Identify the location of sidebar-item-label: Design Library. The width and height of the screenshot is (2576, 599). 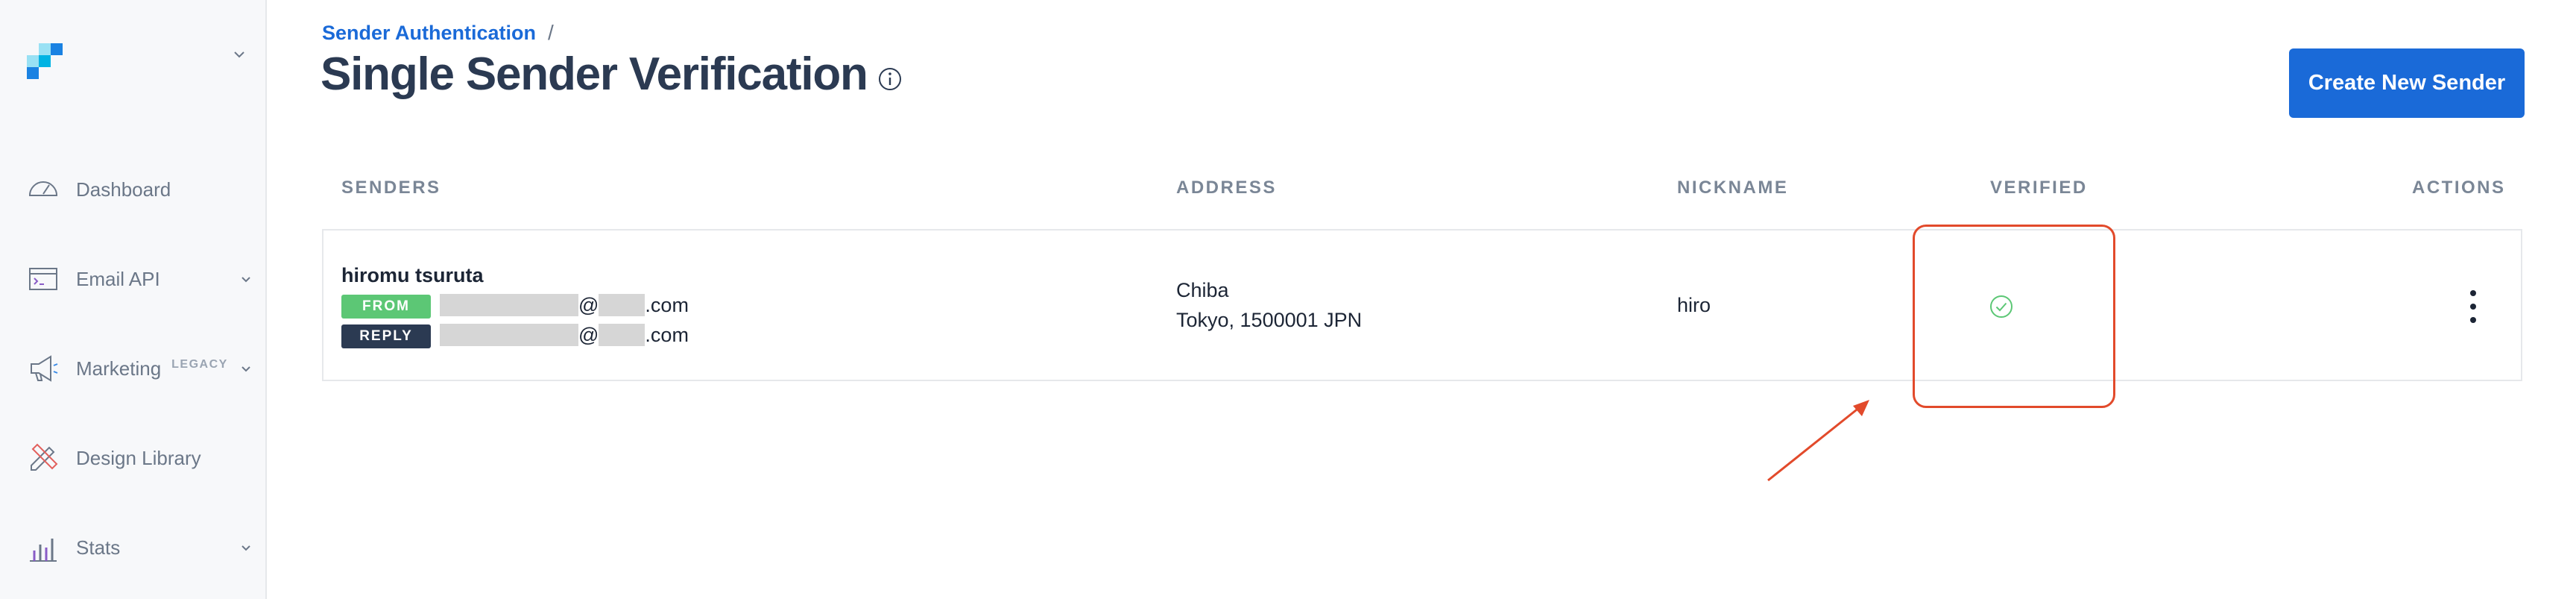
(138, 457).